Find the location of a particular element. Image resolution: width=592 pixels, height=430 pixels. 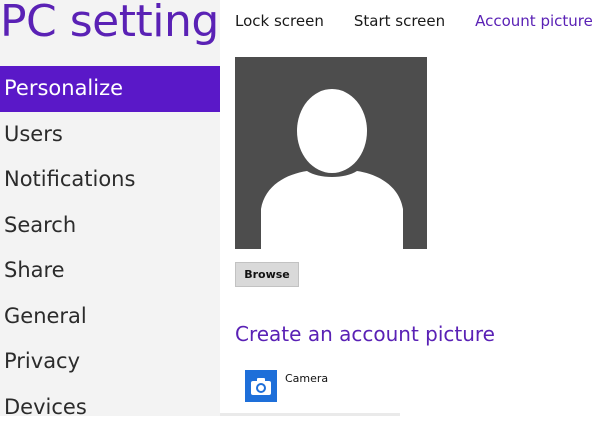

sidebar-item-notifications: Notifications is located at coordinates (110, 180).